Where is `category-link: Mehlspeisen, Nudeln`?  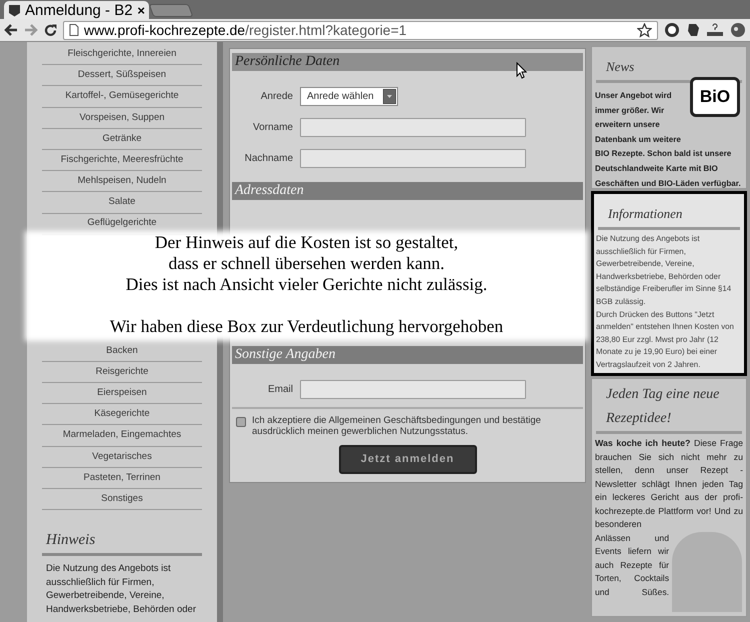
category-link: Mehlspeisen, Nudeln is located at coordinates (122, 181).